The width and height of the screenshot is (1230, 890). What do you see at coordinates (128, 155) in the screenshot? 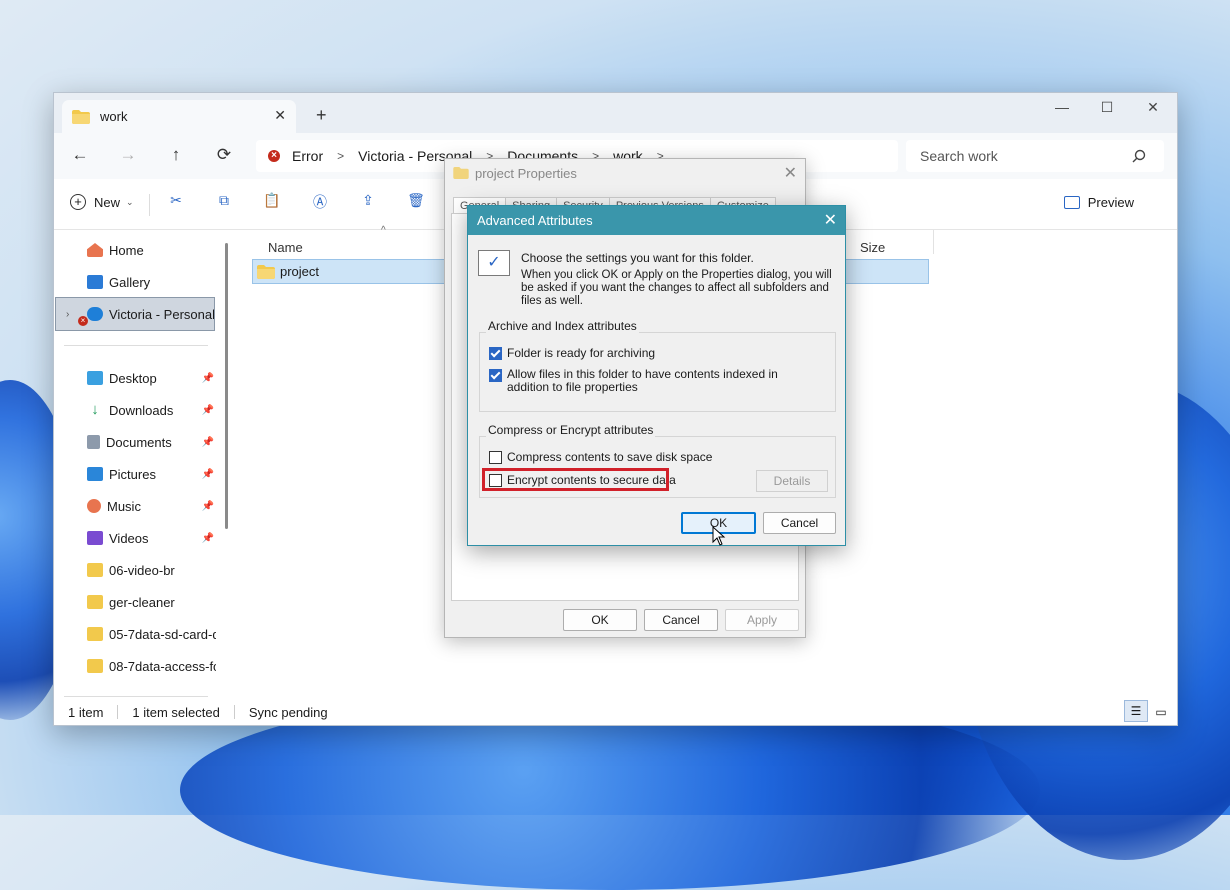
I see `forward-button: →` at bounding box center [128, 155].